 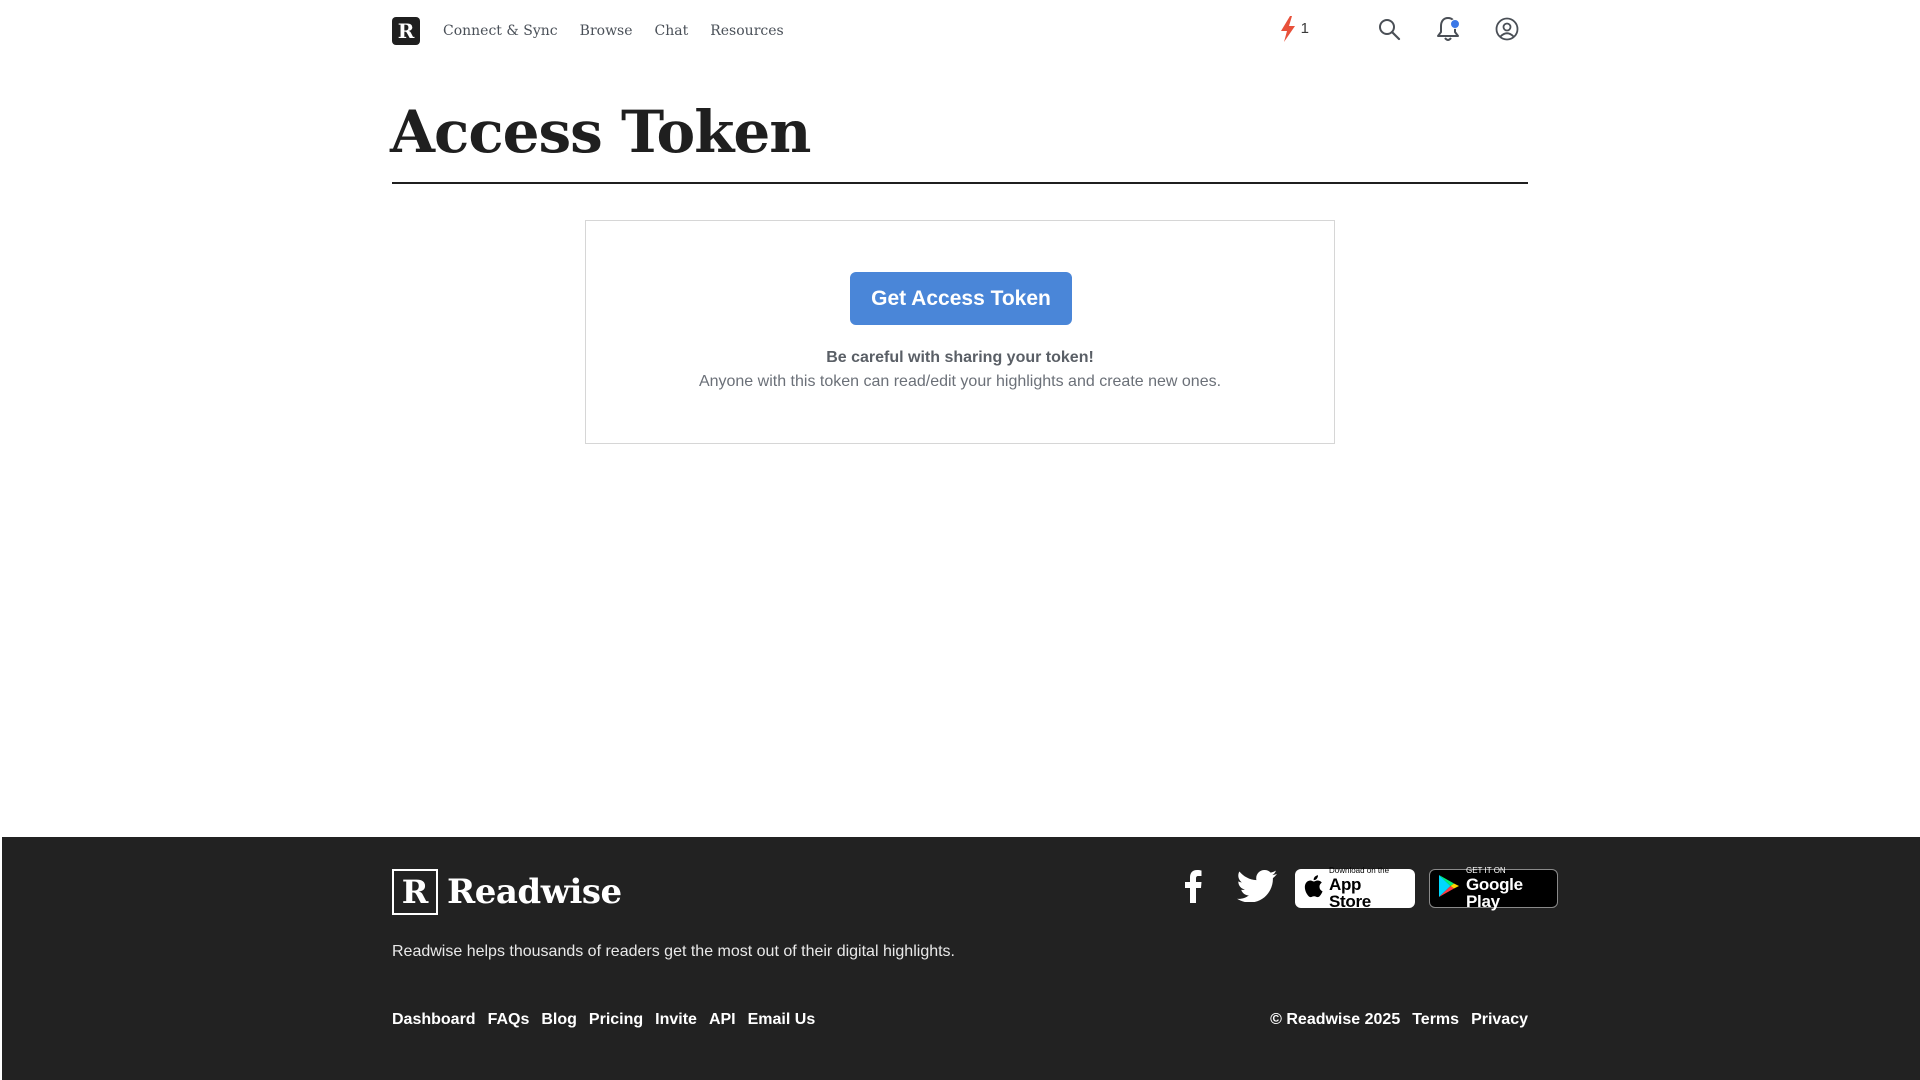 I want to click on nav-connect-sync: Connect & Sync, so click(x=500, y=31).